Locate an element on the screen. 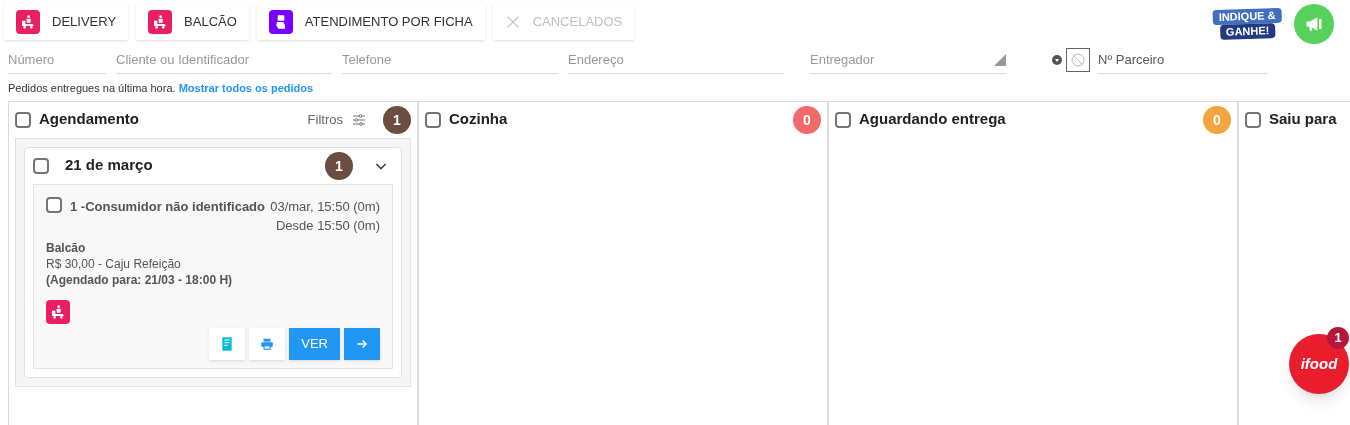  column-title: Aguardando entrega is located at coordinates (932, 119).